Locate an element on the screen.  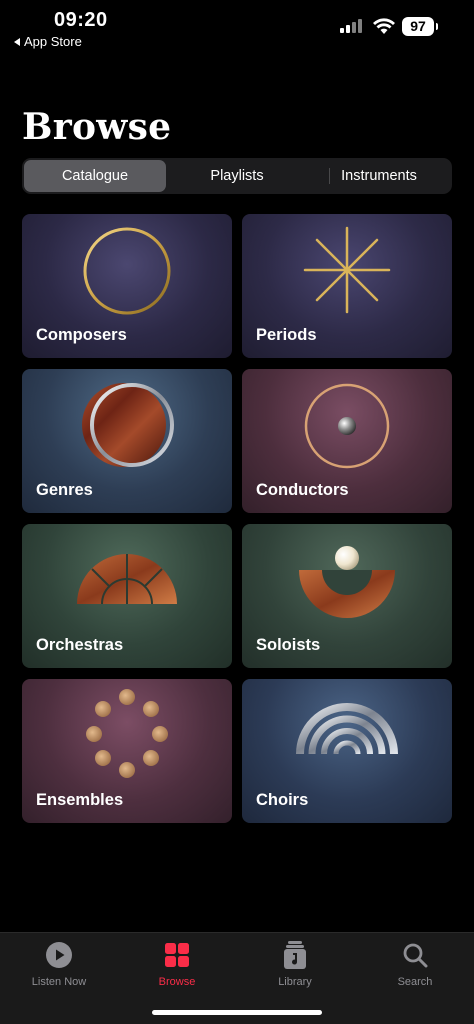
browse-segmented-control: Catalogue Playlists Instruments is located at coordinates (237, 176).